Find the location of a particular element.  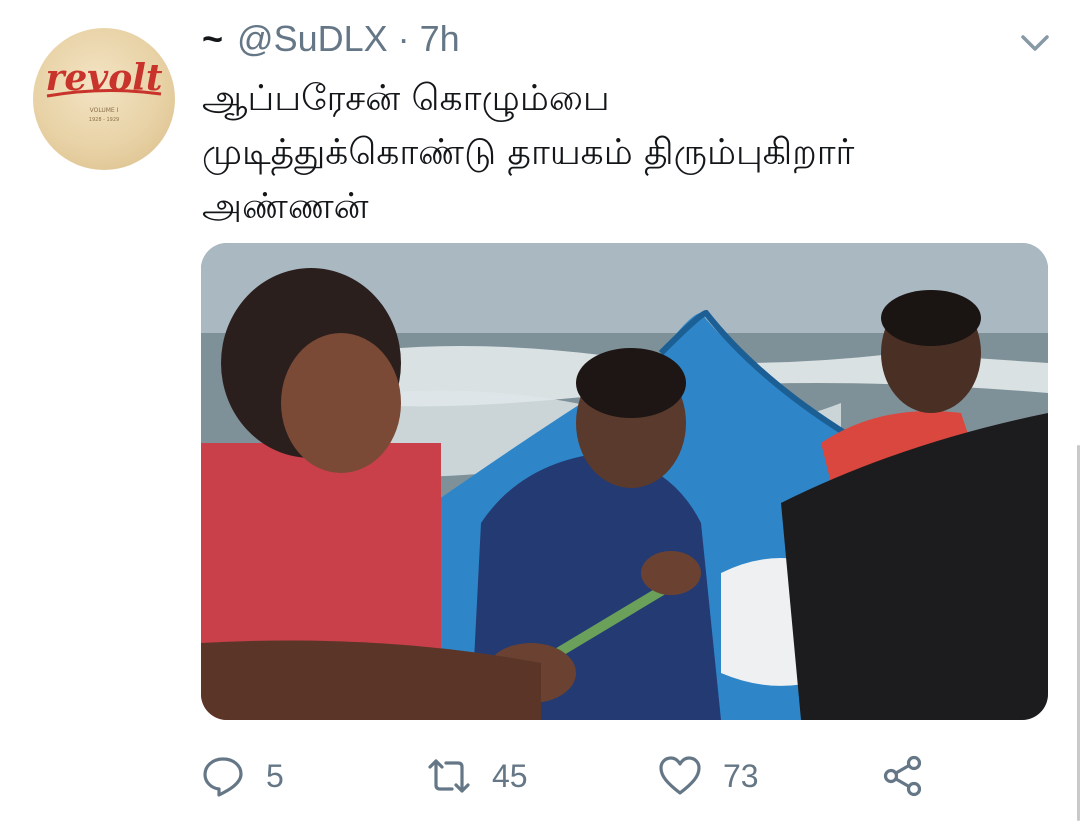

handle: @SuDLX is located at coordinates (312, 39).